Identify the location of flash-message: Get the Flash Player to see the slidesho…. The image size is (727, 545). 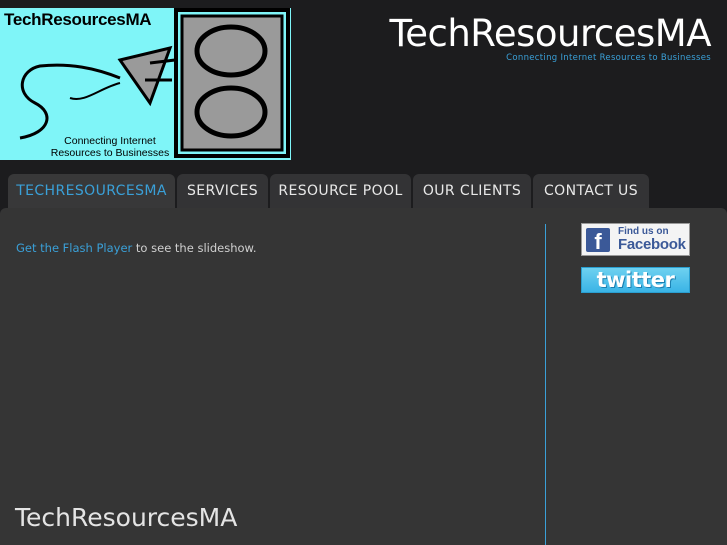
(136, 248).